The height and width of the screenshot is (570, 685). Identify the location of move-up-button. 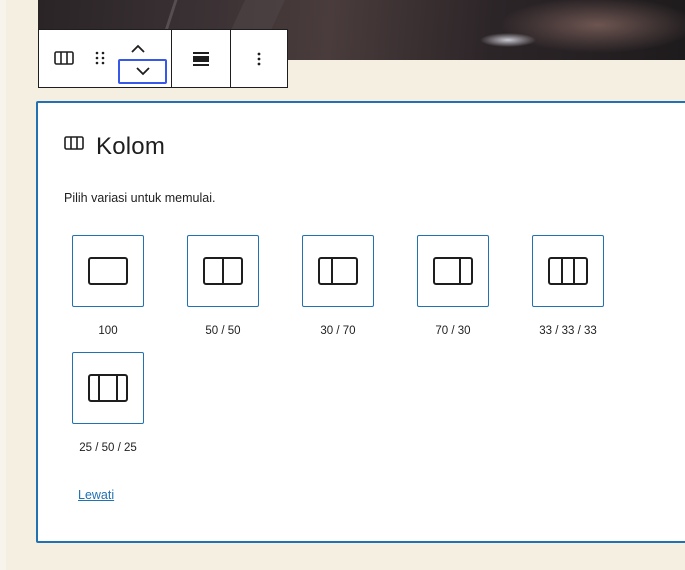
(138, 48).